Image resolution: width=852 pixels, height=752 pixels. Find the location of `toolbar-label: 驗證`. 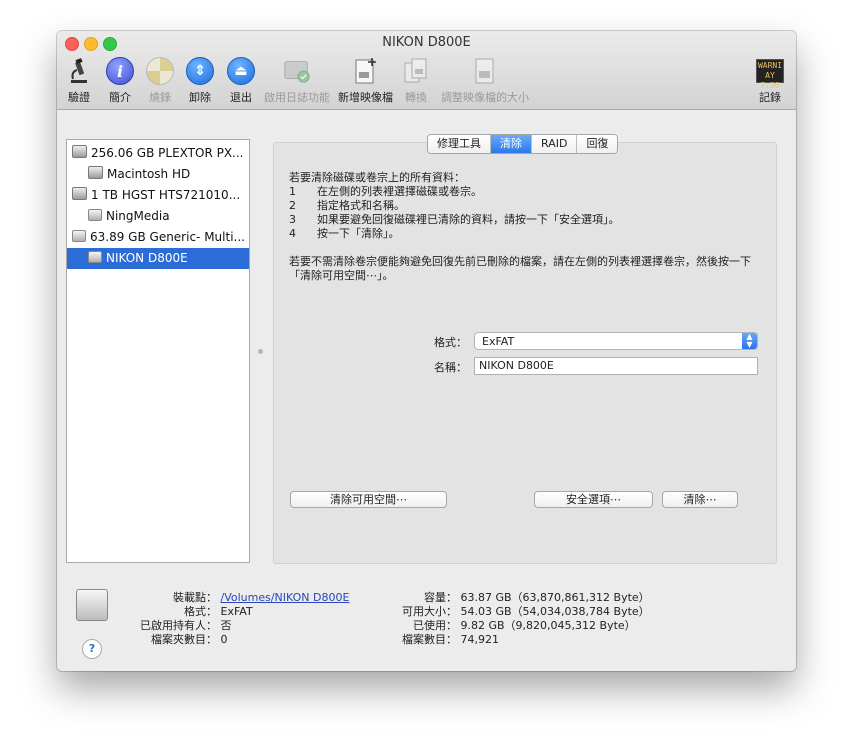

toolbar-label: 驗證 is located at coordinates (79, 97).